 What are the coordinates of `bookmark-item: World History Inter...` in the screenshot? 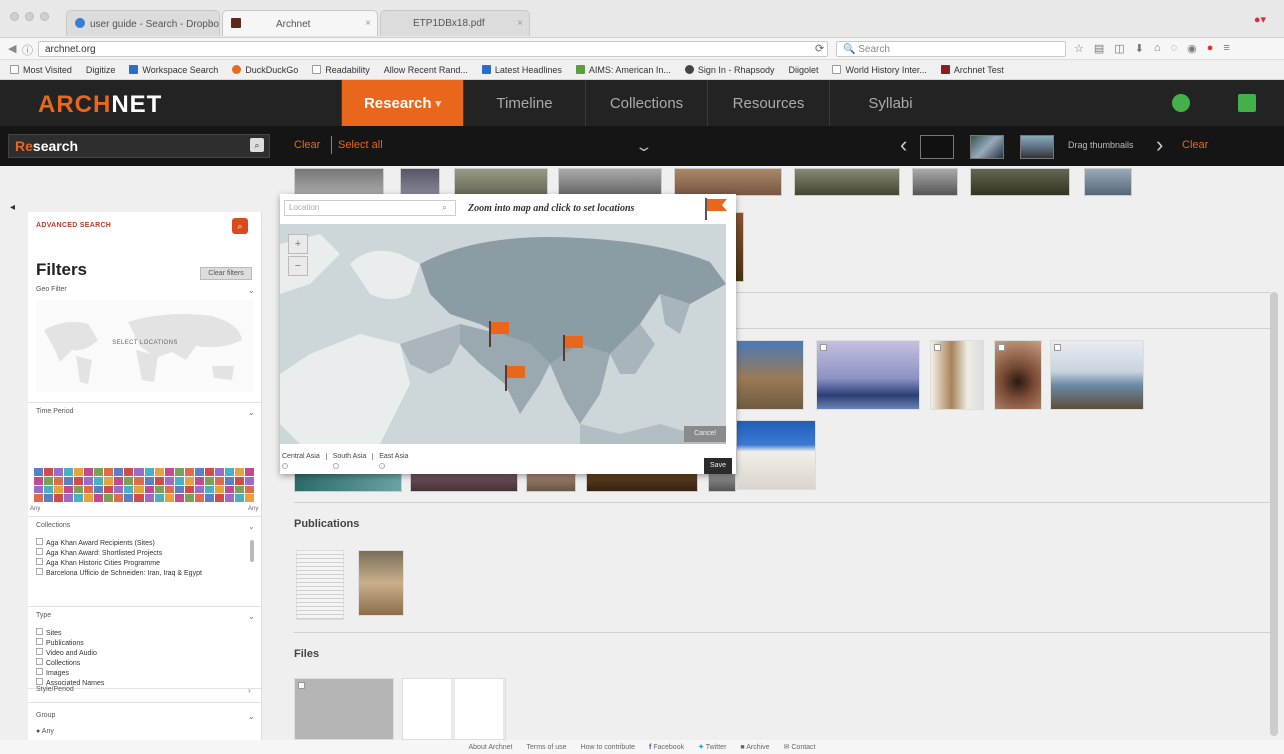 It's located at (879, 70).